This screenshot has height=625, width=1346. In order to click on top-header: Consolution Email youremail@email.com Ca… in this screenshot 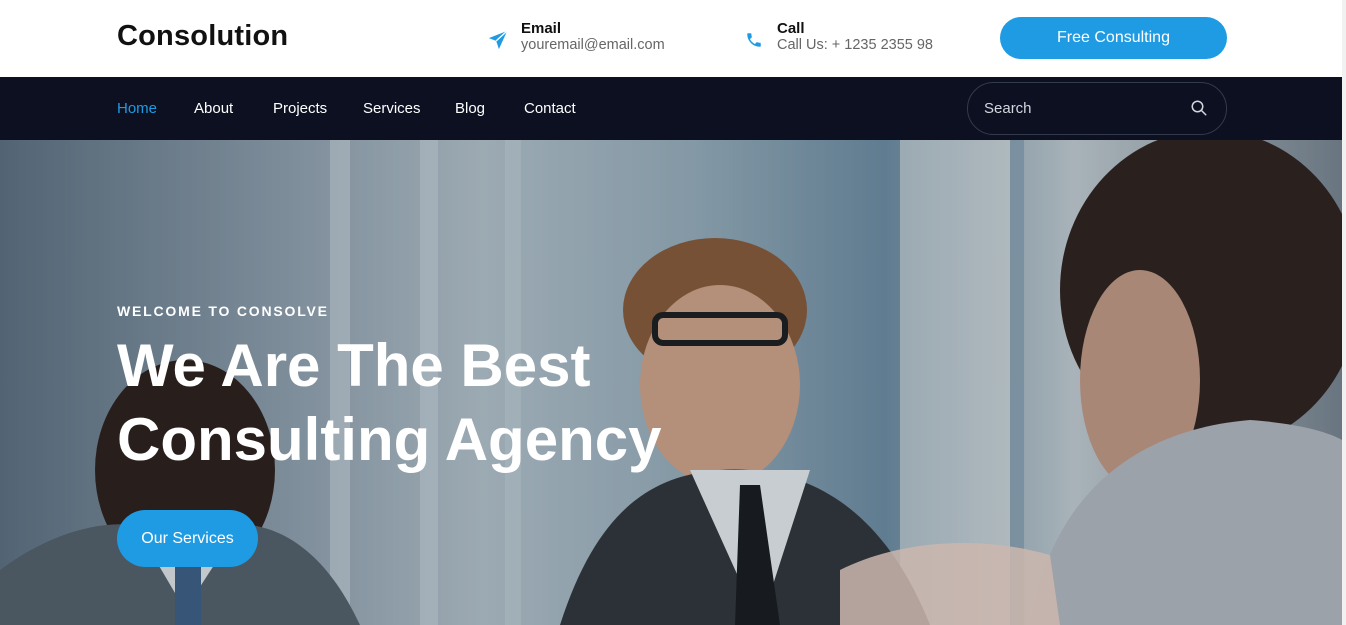, I will do `click(671, 38)`.